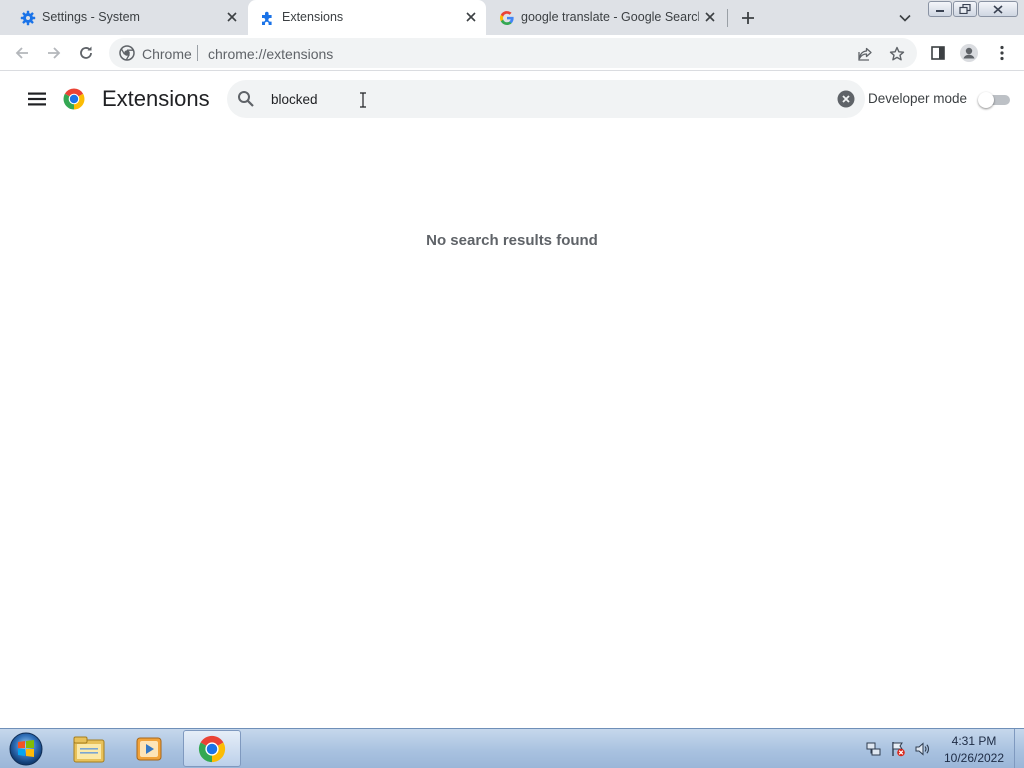 The image size is (1024, 768). I want to click on tab-title: Extensions, so click(313, 17).